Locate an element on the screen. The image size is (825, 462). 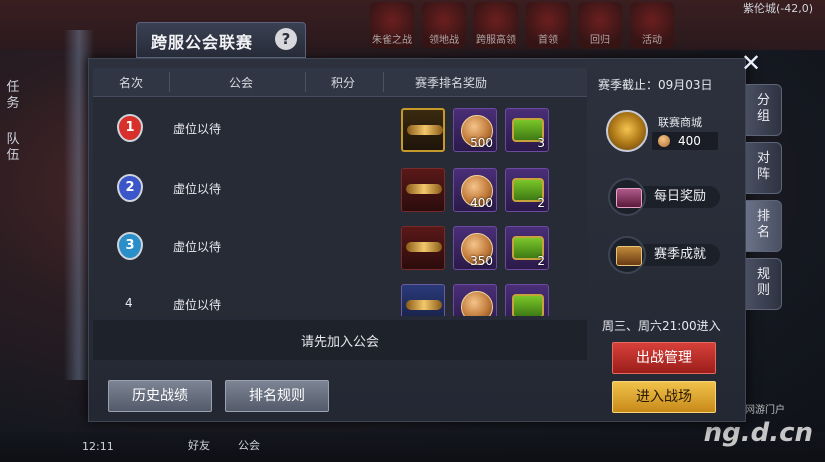
rank-medal-icon: 3 is located at coordinates (129, 246).